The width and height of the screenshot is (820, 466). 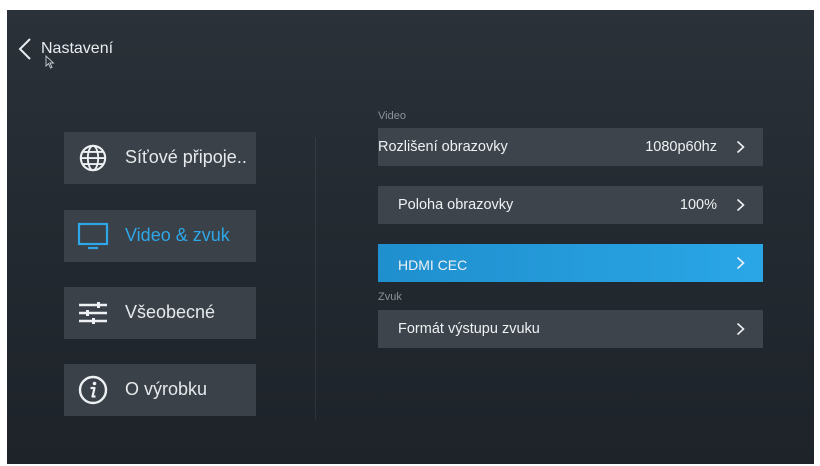 What do you see at coordinates (570, 329) in the screenshot?
I see `row-audio-output-format: Formát výstupu zvuku` at bounding box center [570, 329].